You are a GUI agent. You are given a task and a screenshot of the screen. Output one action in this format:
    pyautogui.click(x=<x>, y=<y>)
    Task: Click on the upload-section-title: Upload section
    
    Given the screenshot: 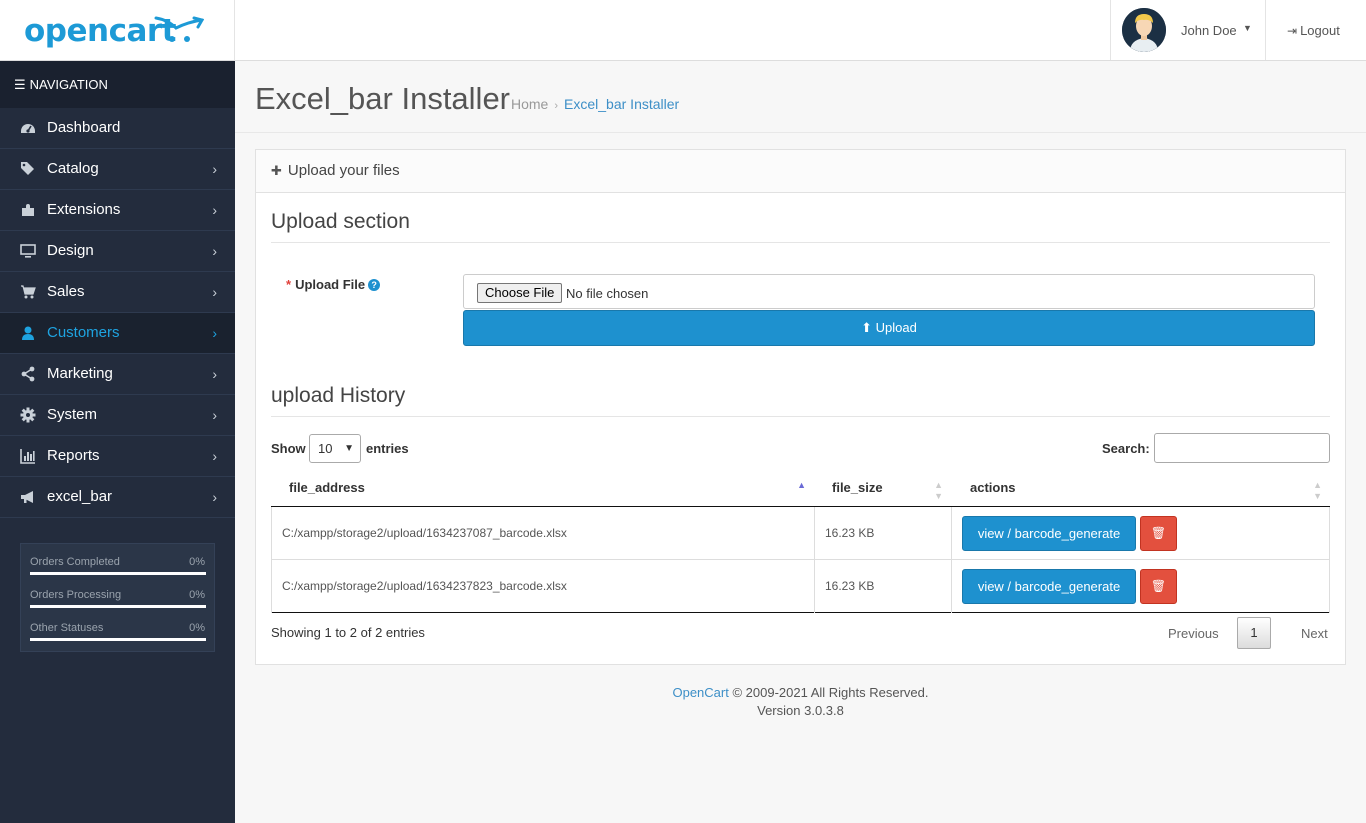 What is the action you would take?
    pyautogui.click(x=800, y=226)
    